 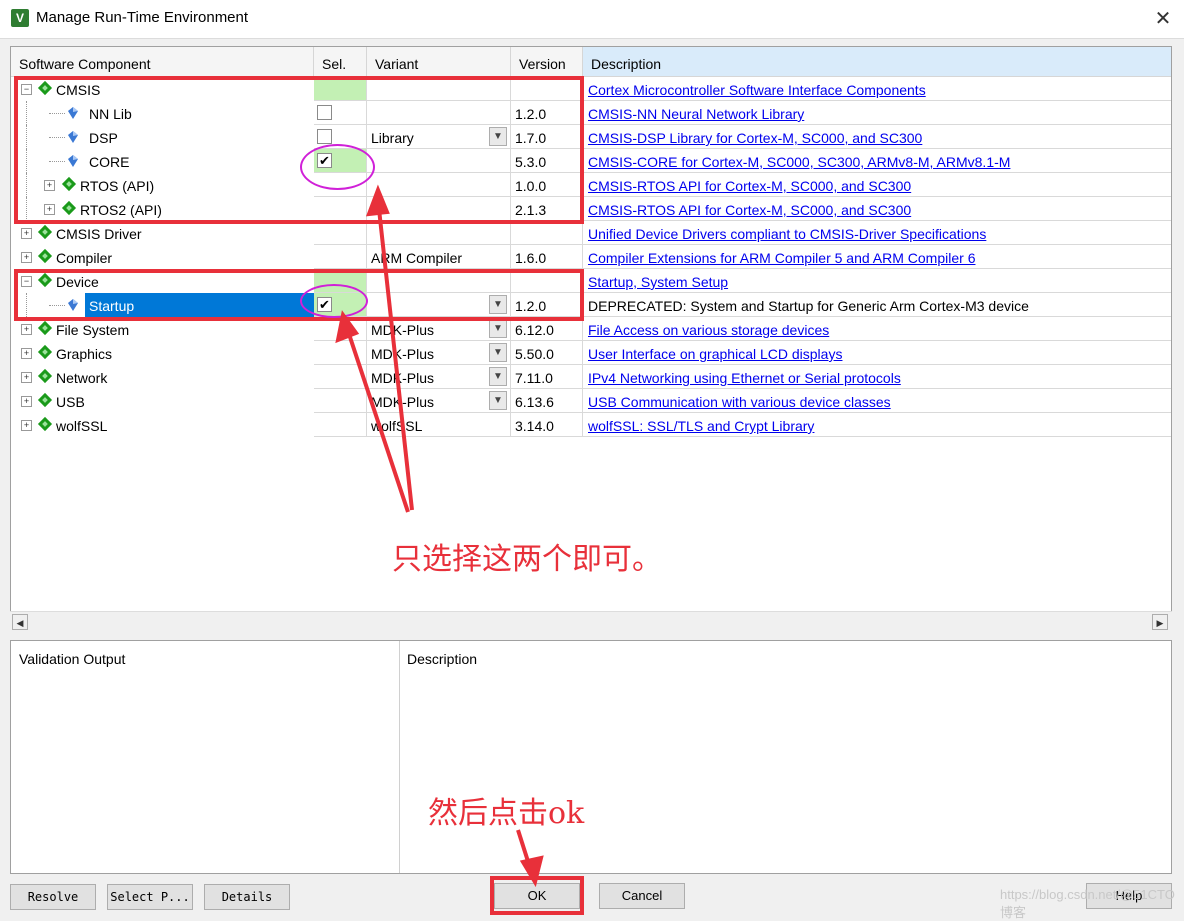 I want to click on arrow-to-core, so click(x=395, y=355).